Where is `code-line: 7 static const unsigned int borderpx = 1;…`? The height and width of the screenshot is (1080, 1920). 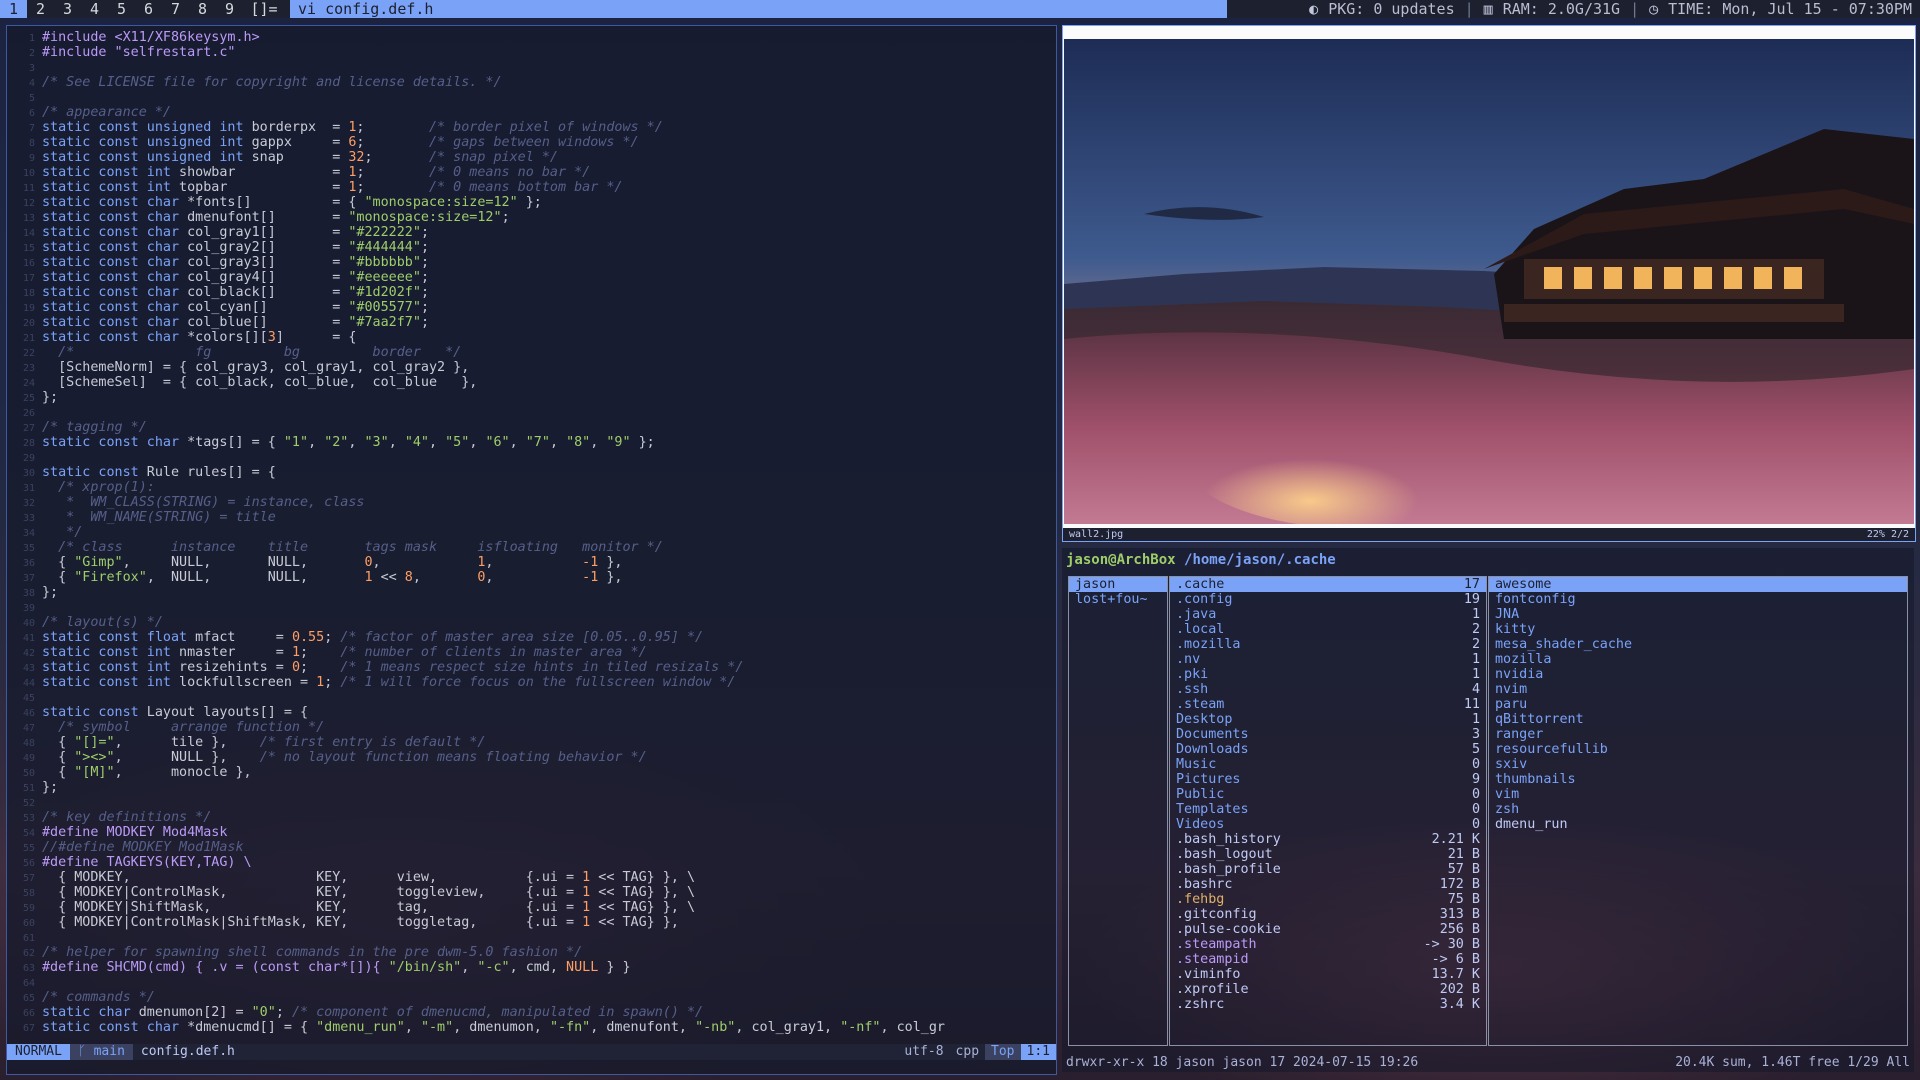 code-line: 7 static const unsigned int borderpx = 1;… is located at coordinates (531, 127).